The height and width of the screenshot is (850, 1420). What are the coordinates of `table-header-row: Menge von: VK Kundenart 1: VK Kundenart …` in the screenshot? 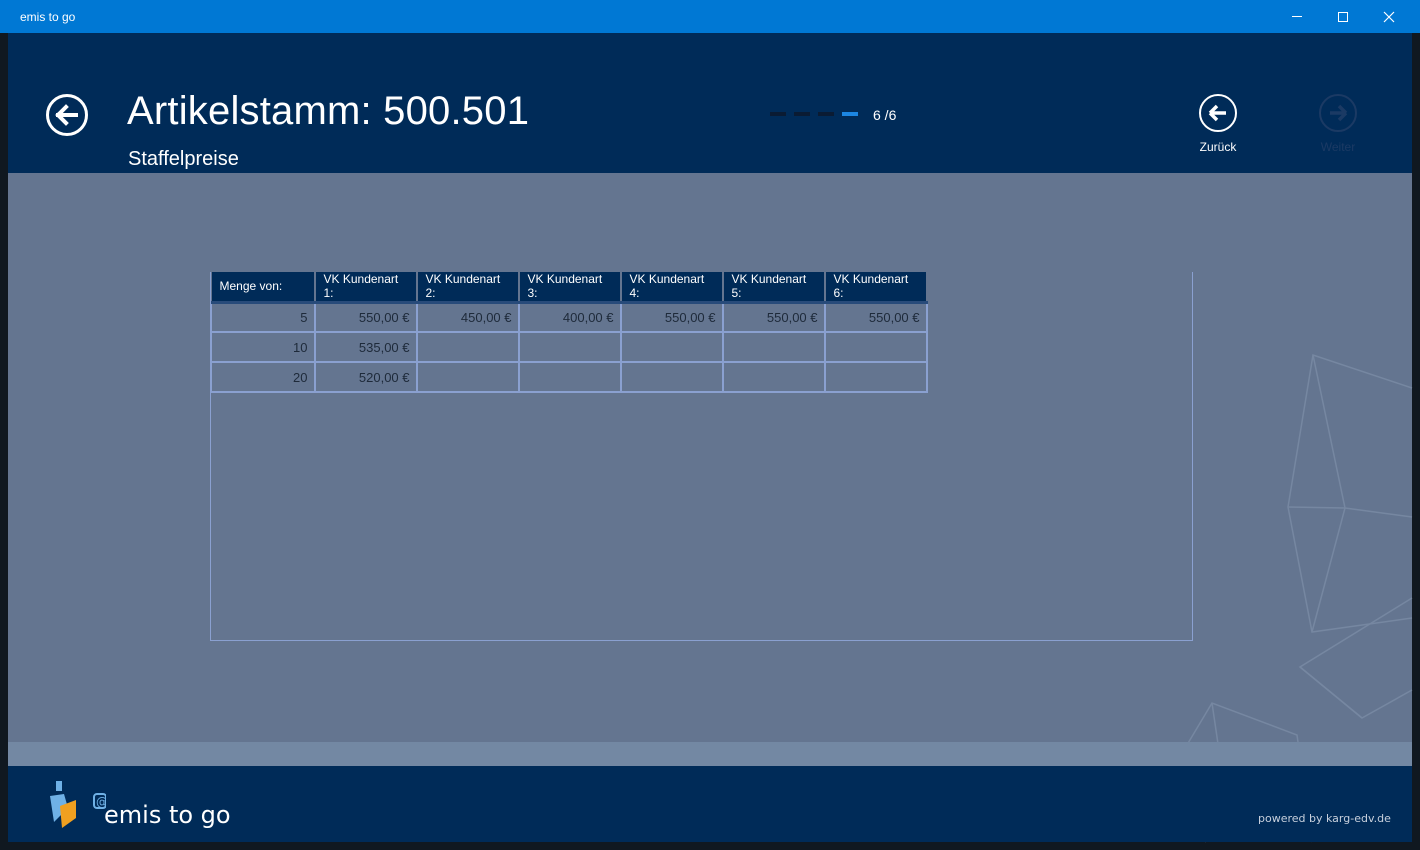 It's located at (569, 288).